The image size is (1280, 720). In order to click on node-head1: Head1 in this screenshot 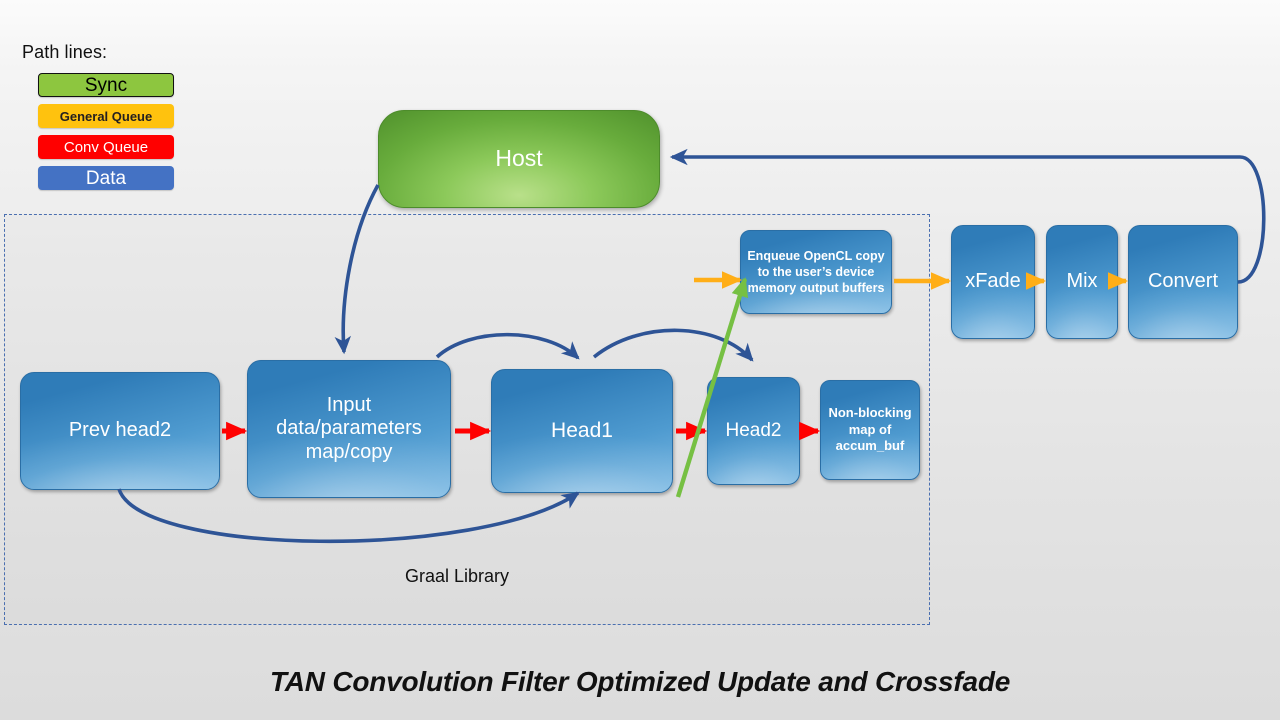, I will do `click(582, 431)`.